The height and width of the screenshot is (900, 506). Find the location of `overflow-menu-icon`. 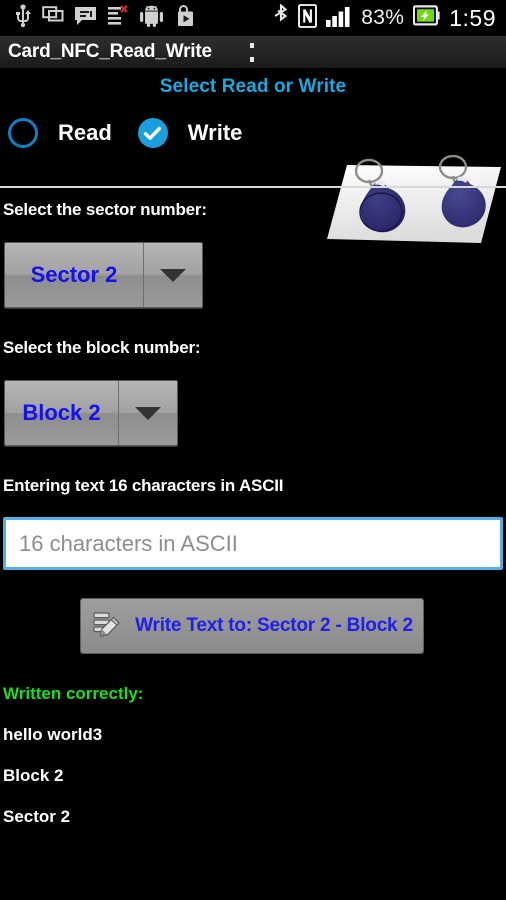

overflow-menu-icon is located at coordinates (252, 52).